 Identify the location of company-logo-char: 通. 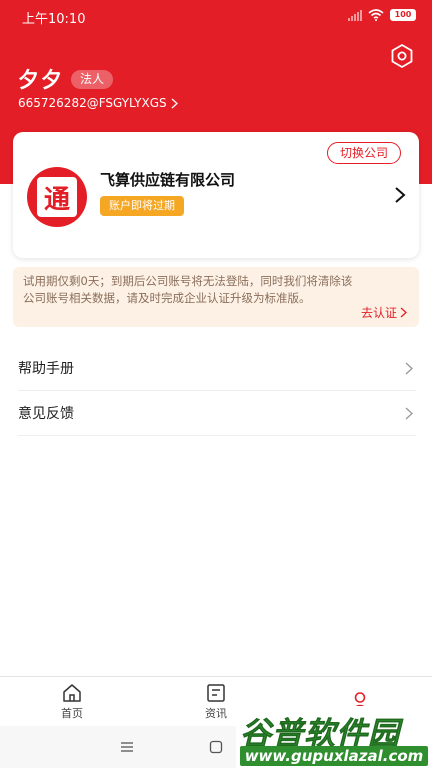
(57, 197).